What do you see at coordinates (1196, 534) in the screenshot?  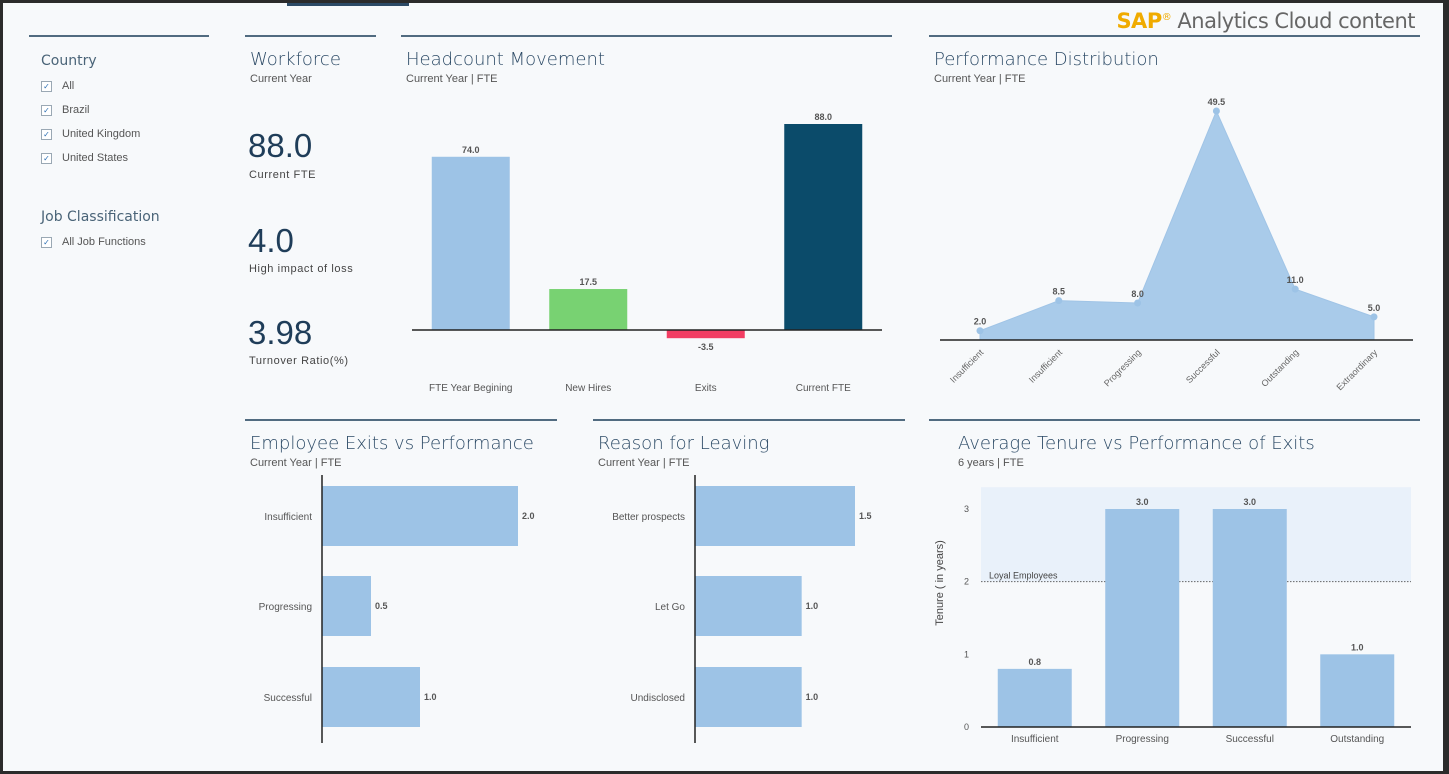 I see `loyal-band` at bounding box center [1196, 534].